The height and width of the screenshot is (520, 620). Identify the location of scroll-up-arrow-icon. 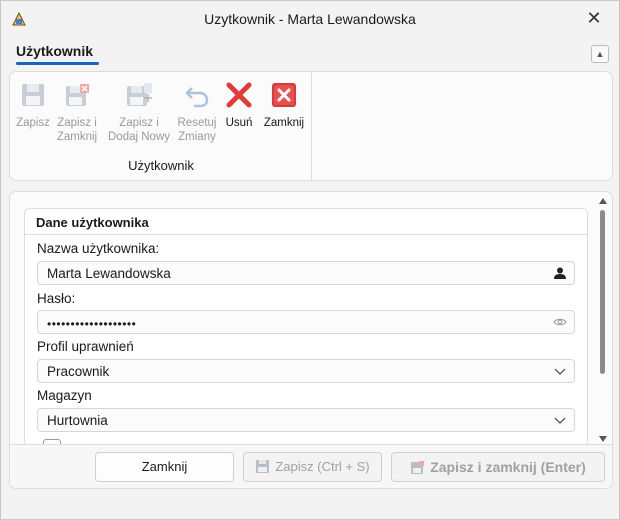
(603, 201).